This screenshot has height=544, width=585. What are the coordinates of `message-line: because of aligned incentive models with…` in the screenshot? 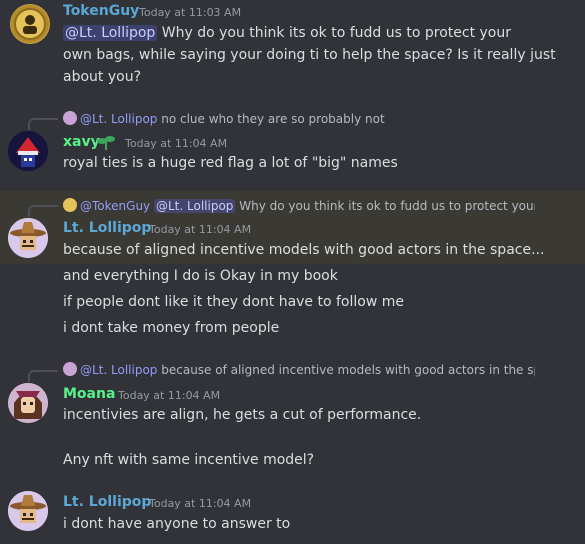 It's located at (304, 250).